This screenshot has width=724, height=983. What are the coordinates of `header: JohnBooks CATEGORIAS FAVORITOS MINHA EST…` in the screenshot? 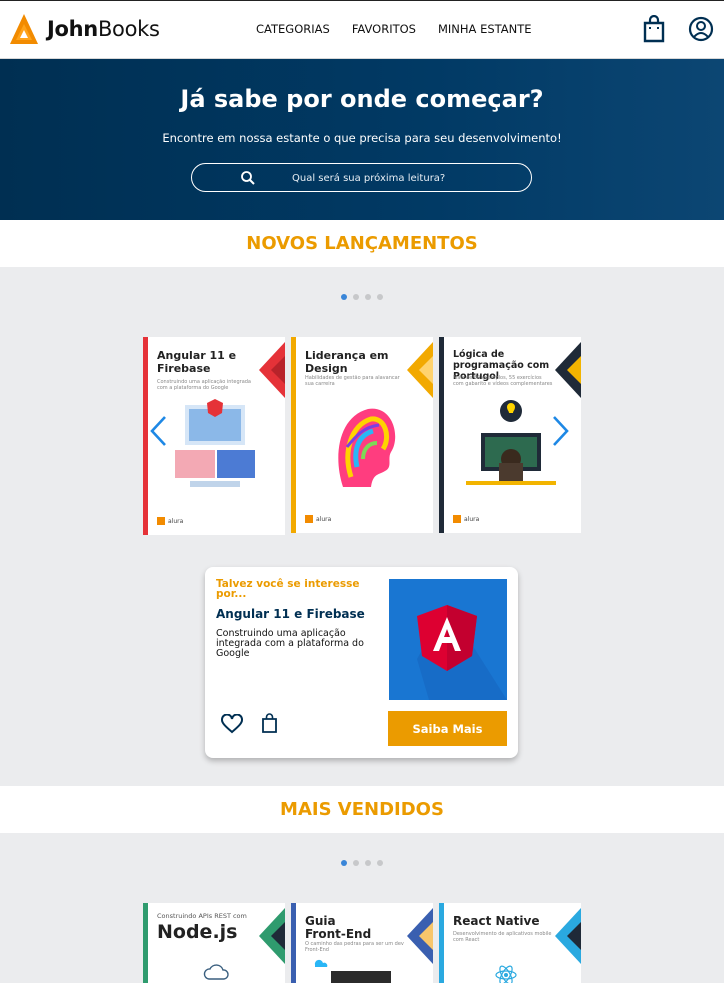 It's located at (362, 29).